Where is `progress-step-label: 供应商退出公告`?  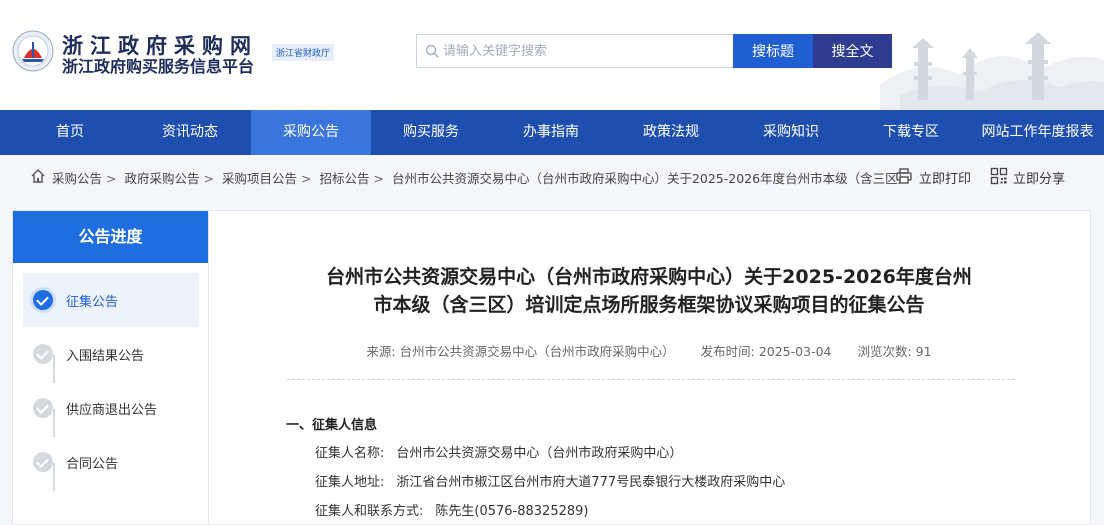
progress-step-label: 供应商退出公告 is located at coordinates (112, 410).